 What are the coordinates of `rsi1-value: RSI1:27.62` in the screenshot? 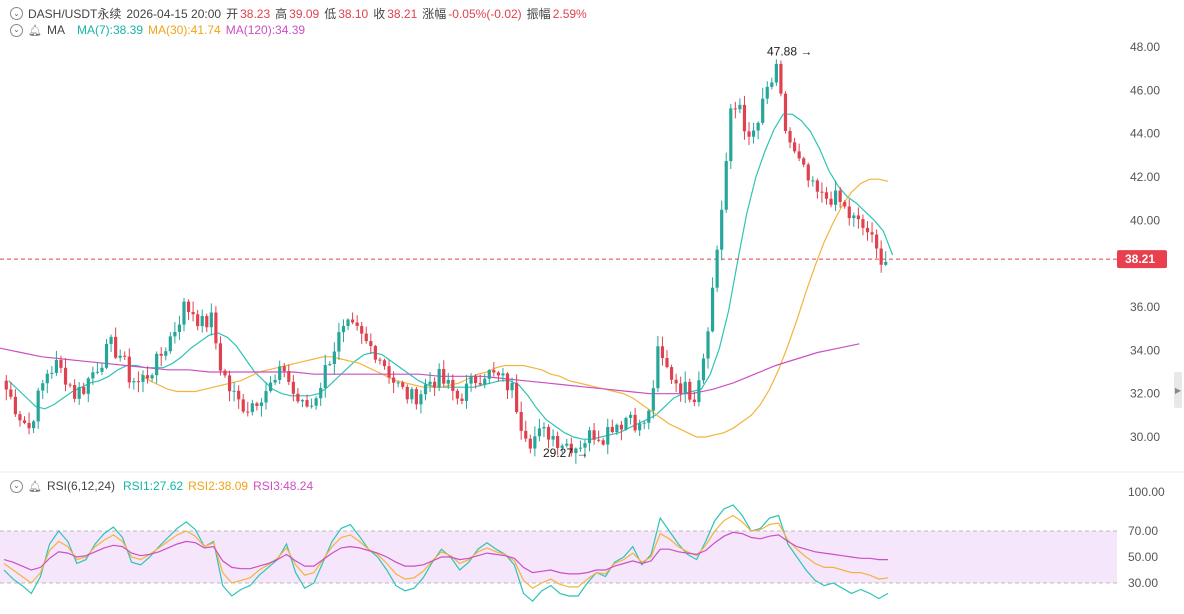 It's located at (153, 486).